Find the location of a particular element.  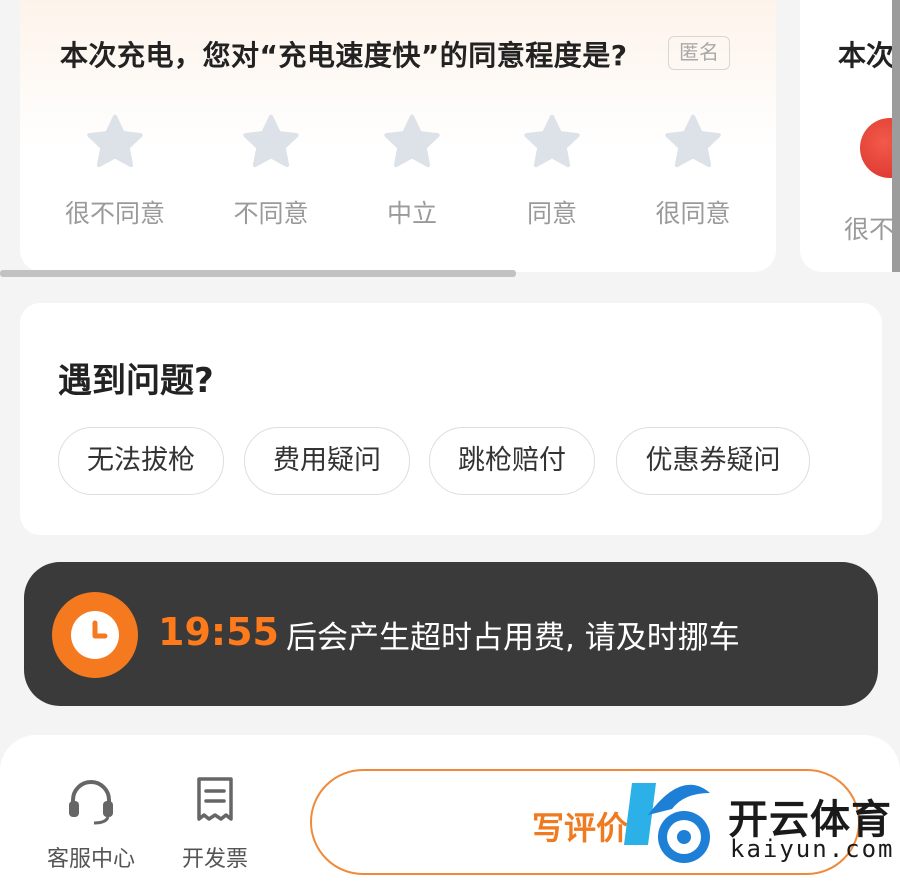

rating-option-strongly-disagree: 很不同意 is located at coordinates (115, 172).